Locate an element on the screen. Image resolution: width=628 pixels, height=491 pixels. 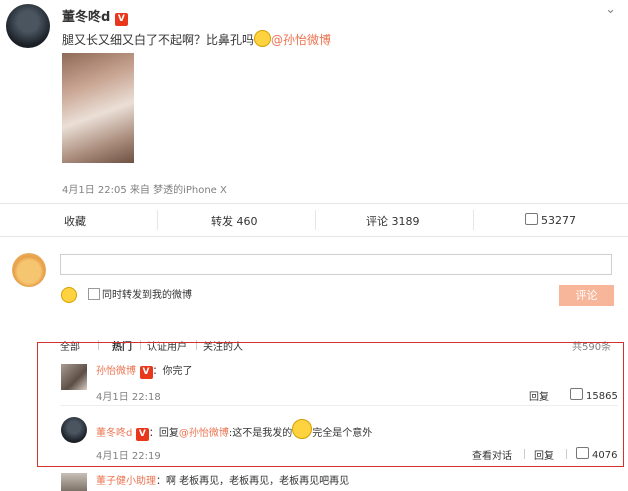
comment-1: 孙怡微博 V ：你完了 is located at coordinates (144, 370).